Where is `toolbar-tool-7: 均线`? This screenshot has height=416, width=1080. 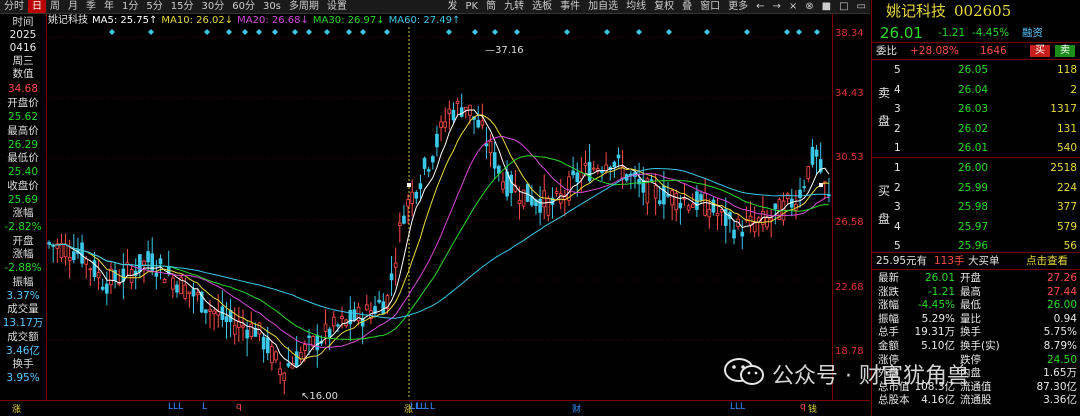 toolbar-tool-7: 均线 is located at coordinates (636, 6).